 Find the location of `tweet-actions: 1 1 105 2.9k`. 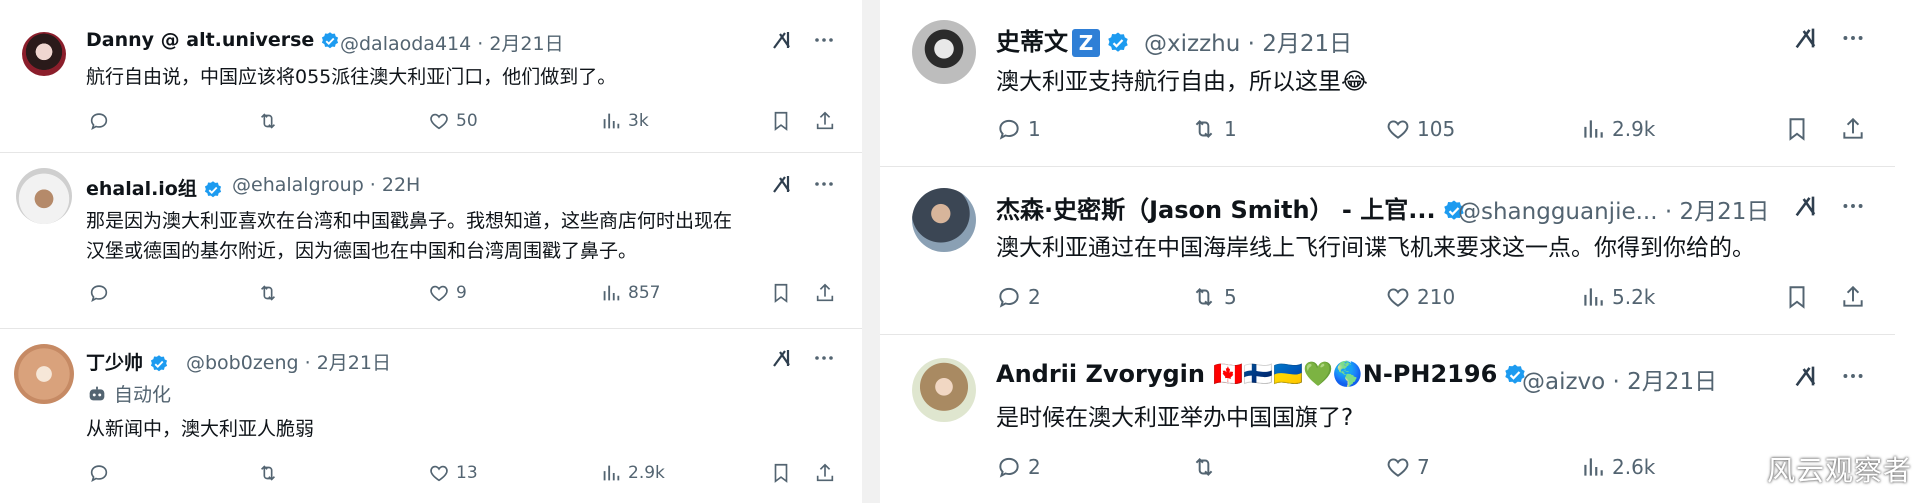

tweet-actions: 1 1 105 2.9k is located at coordinates (1387, 129).